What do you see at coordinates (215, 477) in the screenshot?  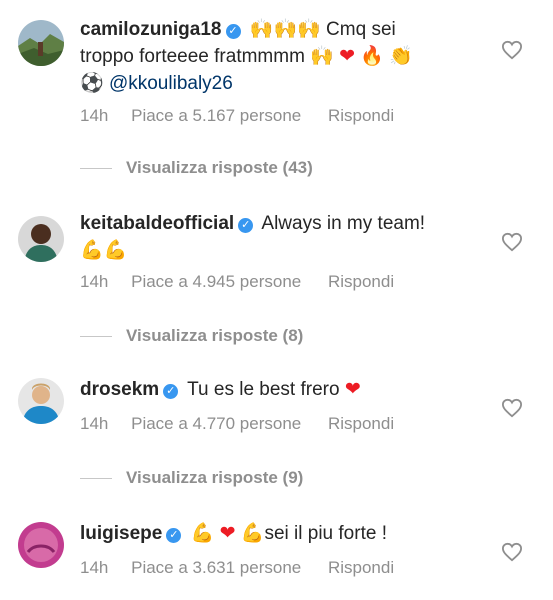 I see `view-replies-label: Visualizza risposte (9)` at bounding box center [215, 477].